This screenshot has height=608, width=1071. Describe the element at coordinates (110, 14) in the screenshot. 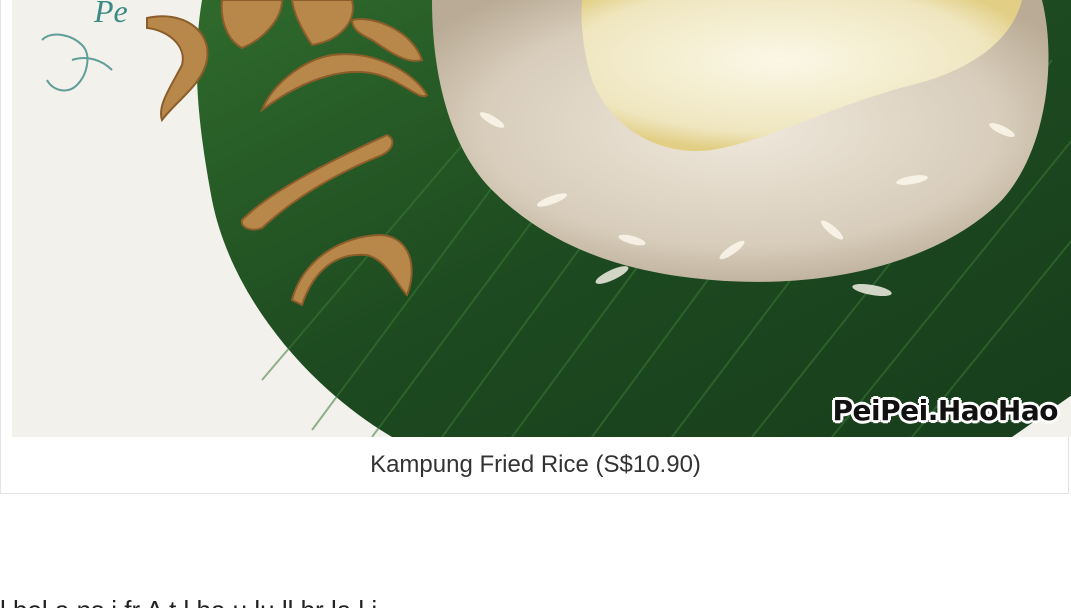

I see `plate-logo-text: Pe` at that location.